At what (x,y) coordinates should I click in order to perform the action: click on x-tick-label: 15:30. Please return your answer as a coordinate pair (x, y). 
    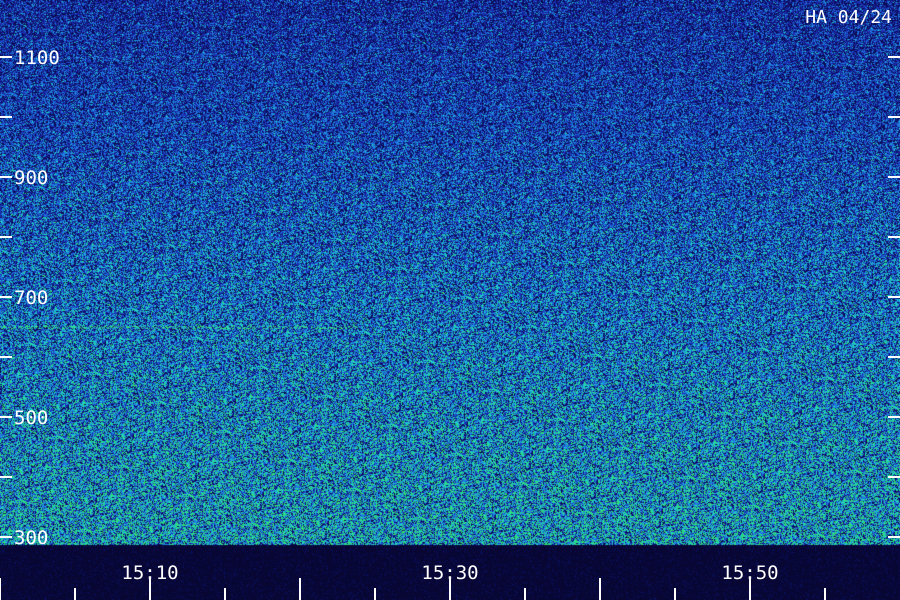
    Looking at the image, I should click on (449, 573).